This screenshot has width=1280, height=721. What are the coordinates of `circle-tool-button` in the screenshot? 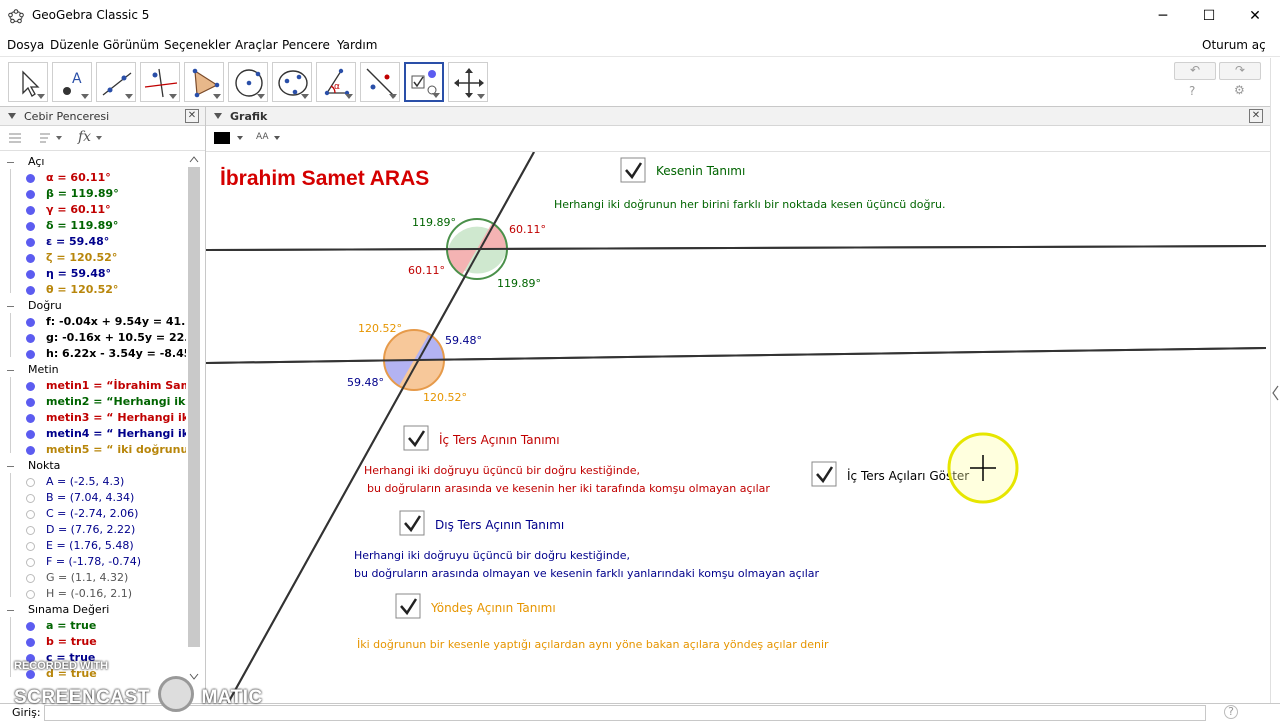 It's located at (248, 82).